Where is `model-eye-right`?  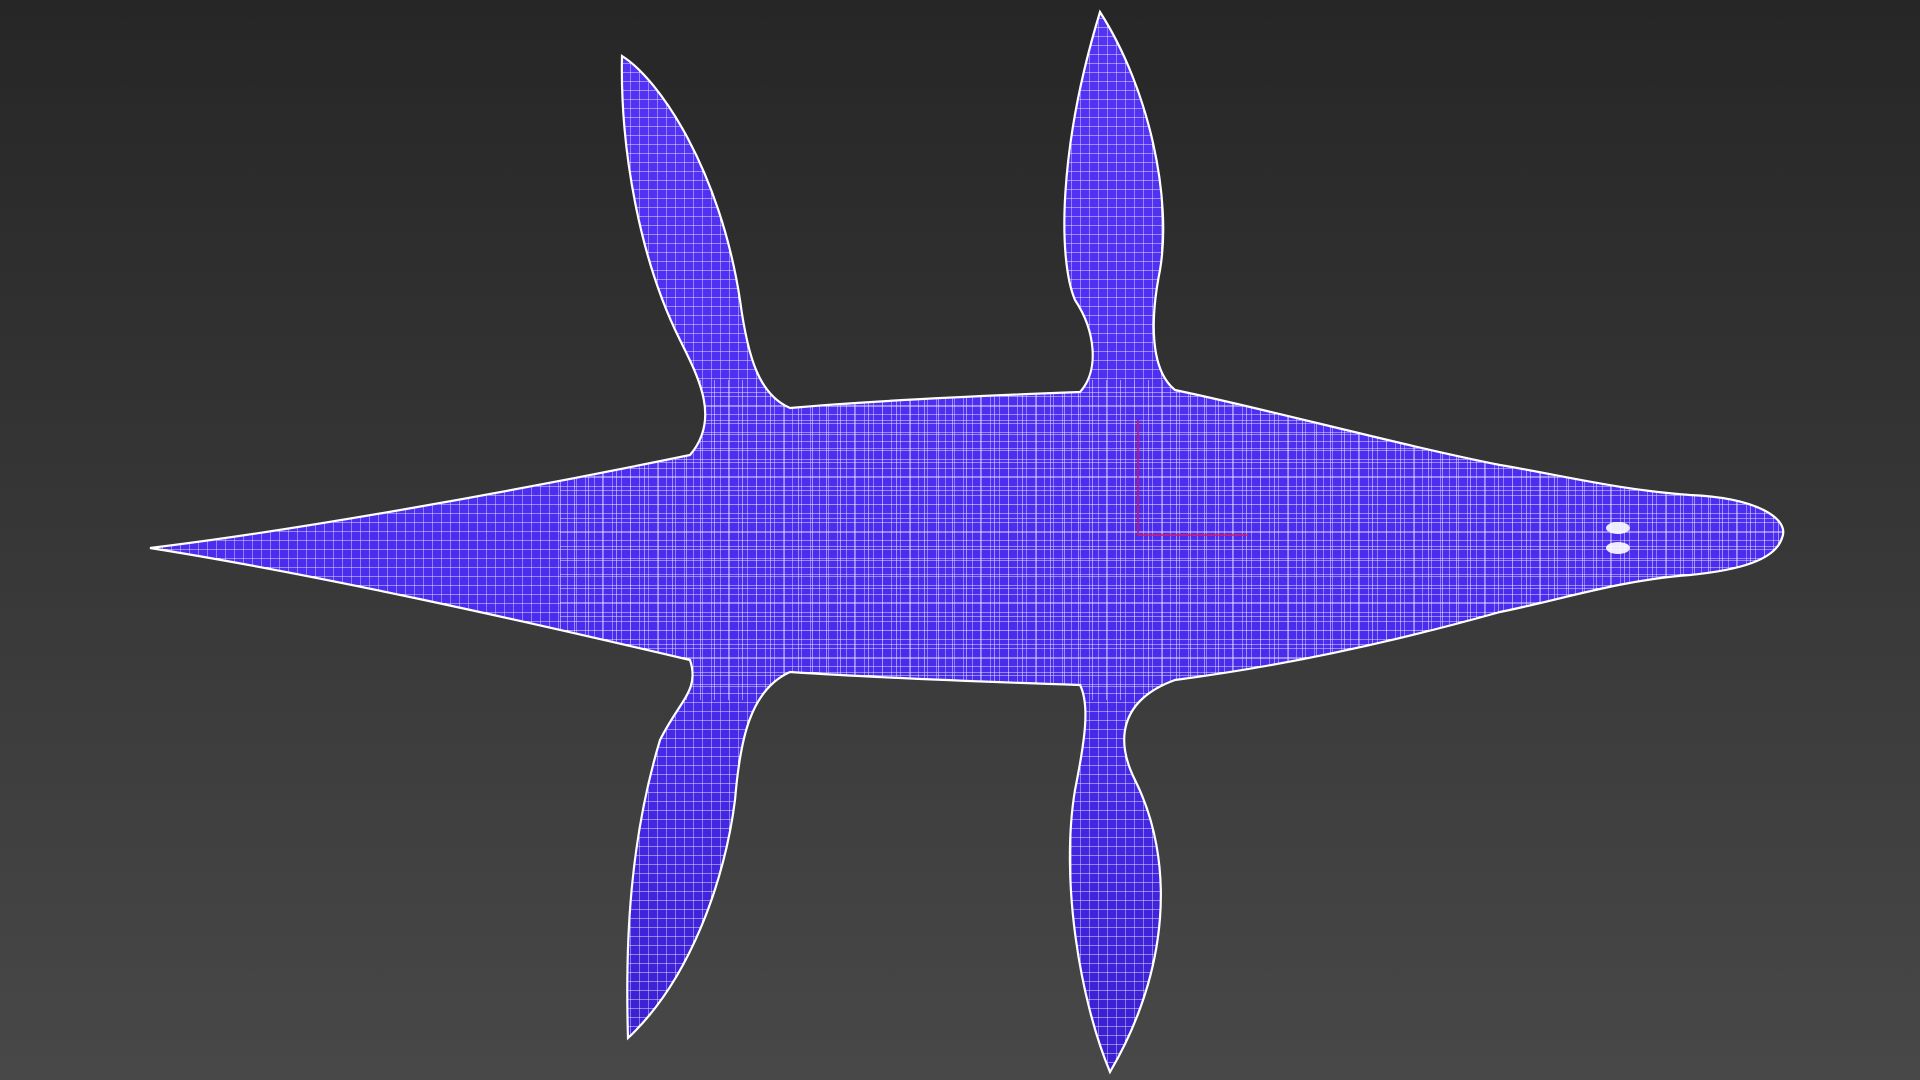 model-eye-right is located at coordinates (1618, 548).